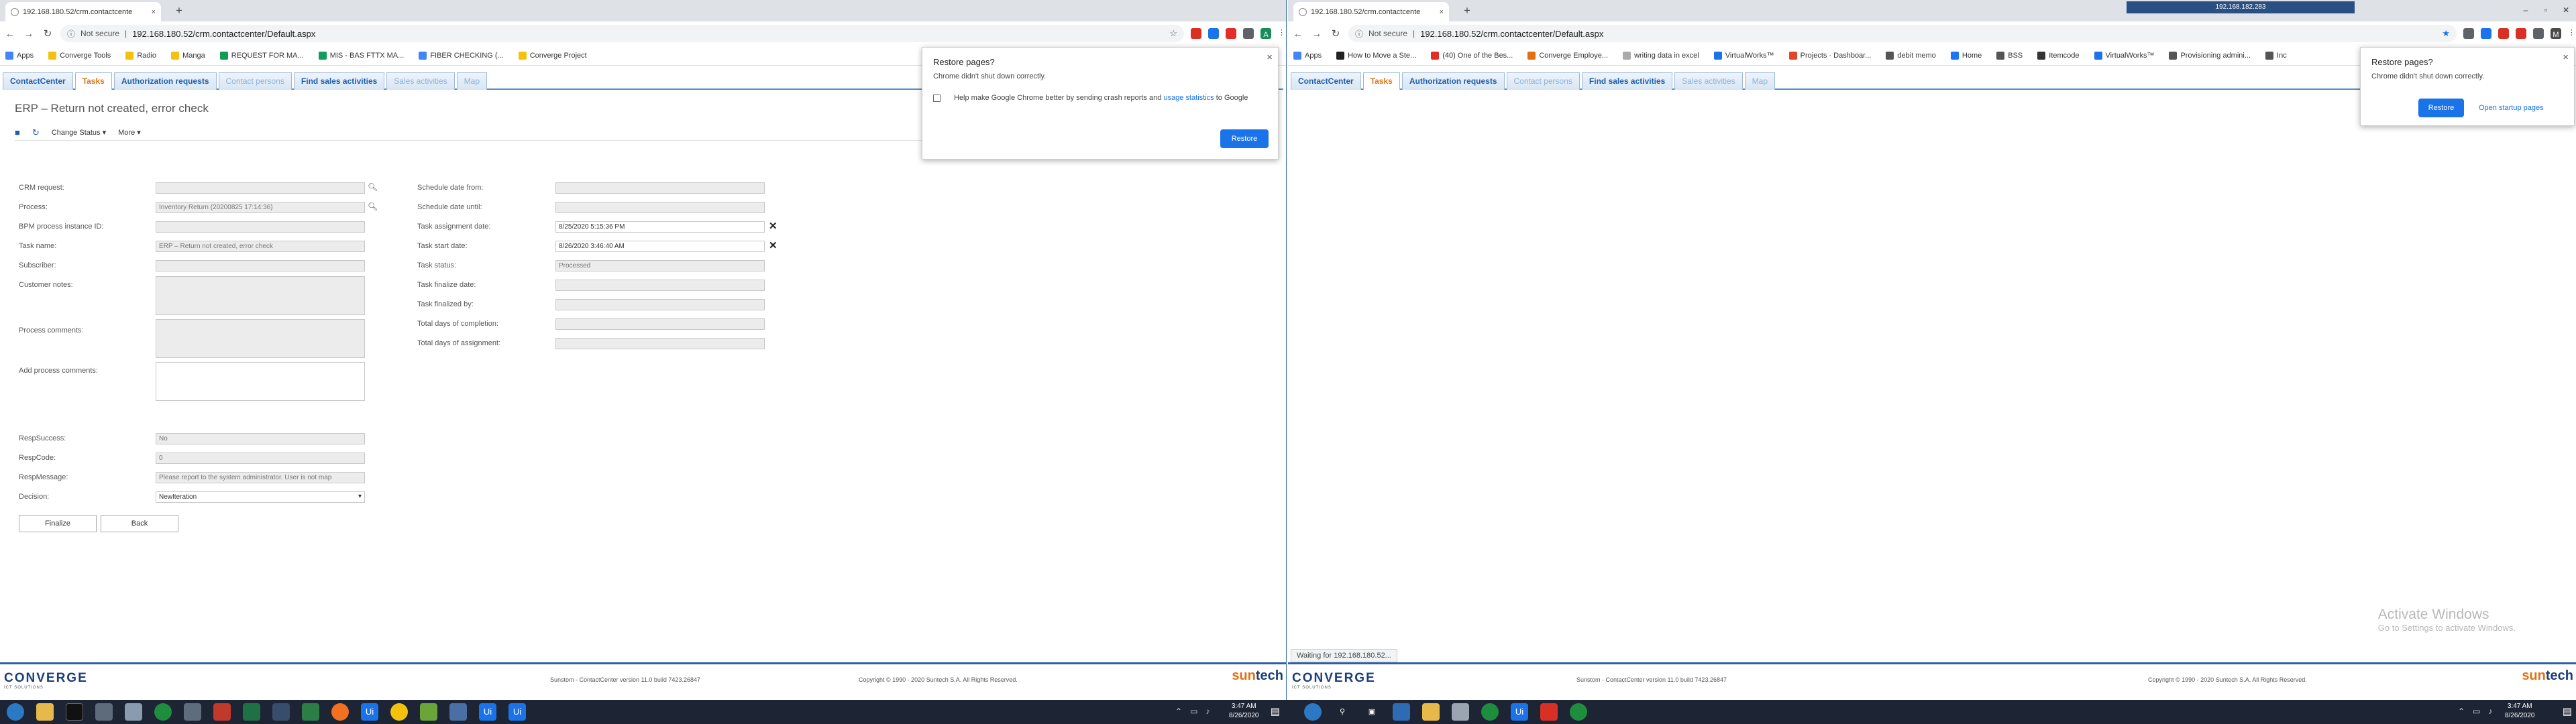 The image size is (2576, 724). I want to click on bookmark-item: BSS, so click(2009, 55).